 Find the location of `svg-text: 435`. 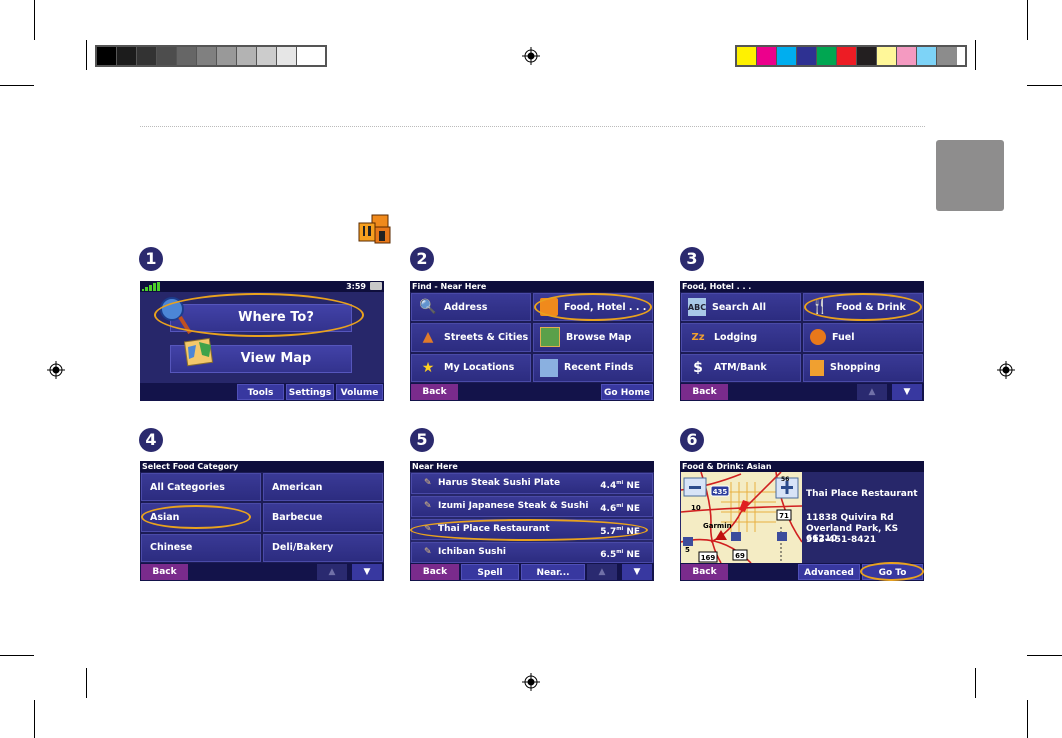

svg-text: 435 is located at coordinates (720, 492).